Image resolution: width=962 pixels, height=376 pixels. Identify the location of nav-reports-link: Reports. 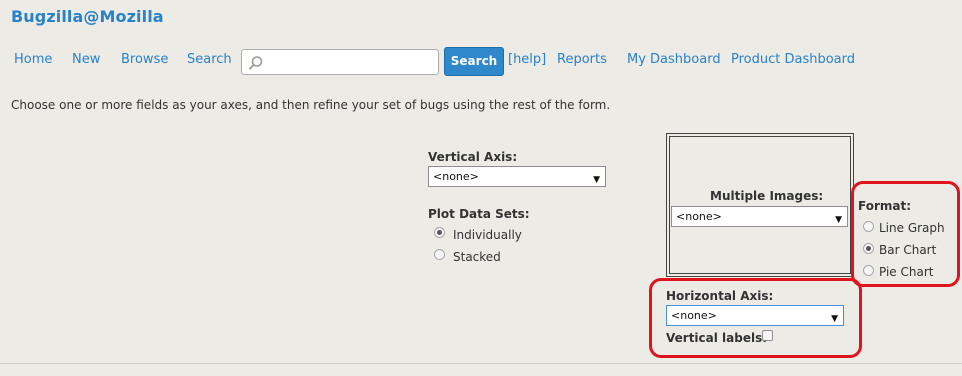
(582, 59).